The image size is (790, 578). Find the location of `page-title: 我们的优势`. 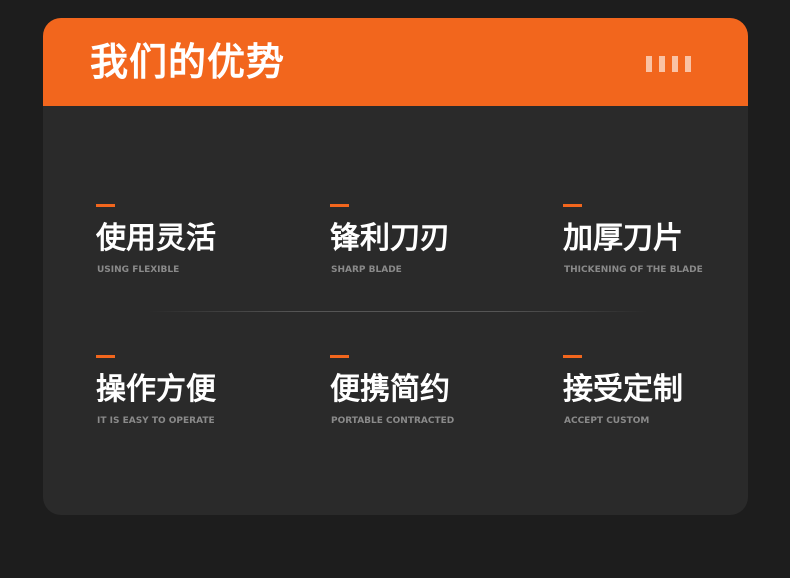

page-title: 我们的优势 is located at coordinates (188, 62).